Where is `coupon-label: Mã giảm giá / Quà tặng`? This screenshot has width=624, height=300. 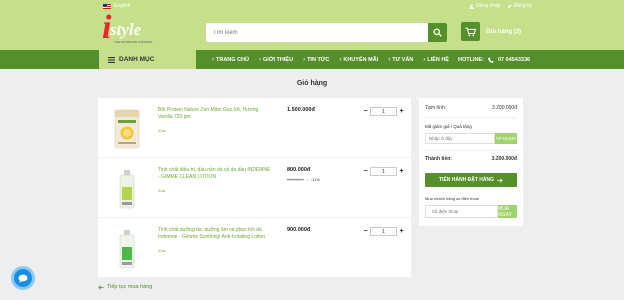 coupon-label: Mã giảm giá / Quà tặng is located at coordinates (448, 126).